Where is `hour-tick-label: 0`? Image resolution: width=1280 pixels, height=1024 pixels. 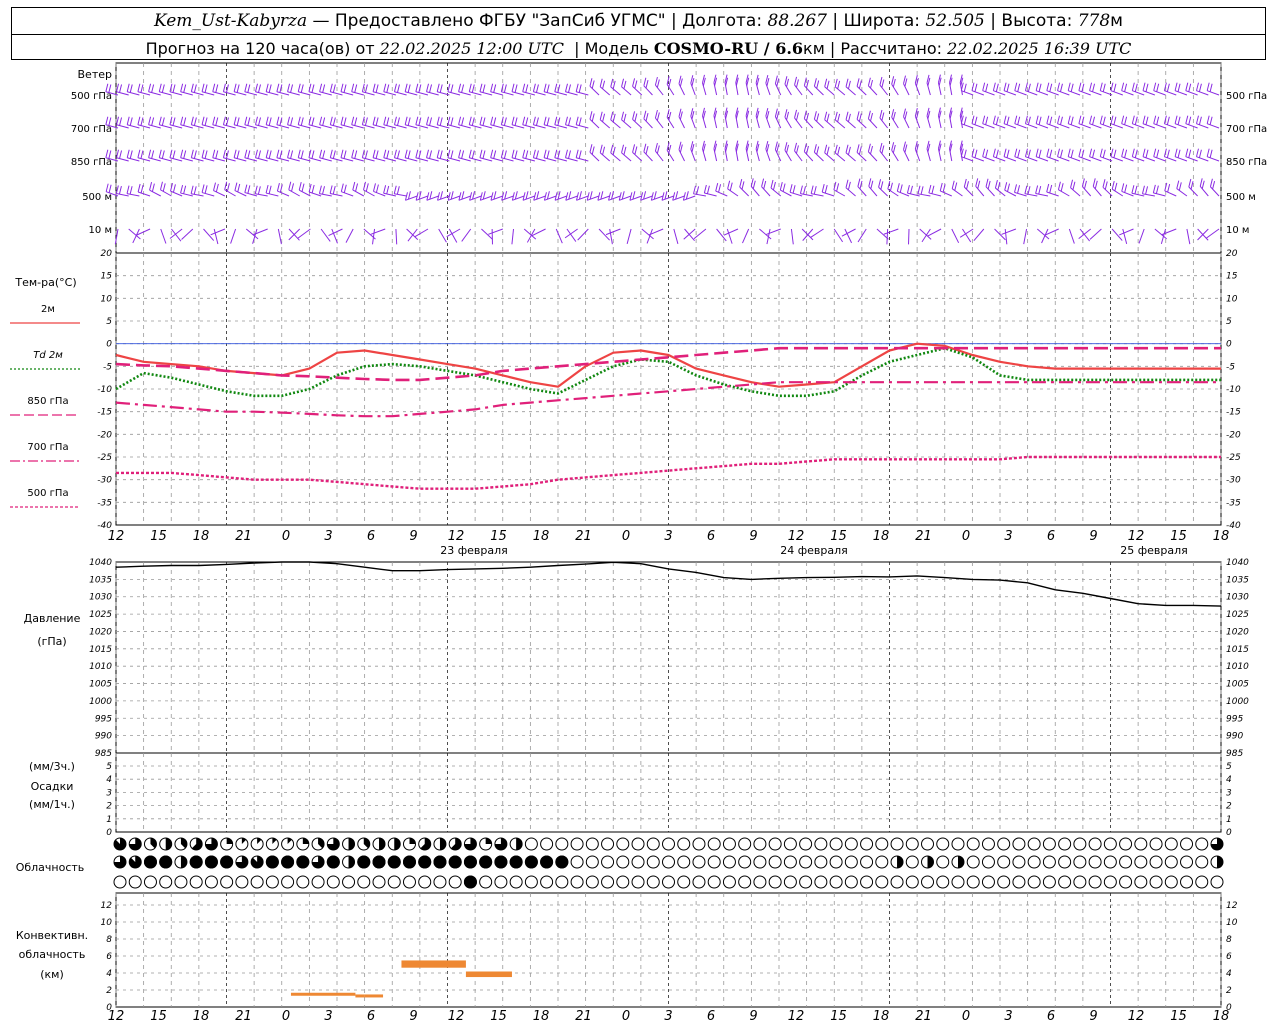 hour-tick-label: 0 is located at coordinates (286, 536).